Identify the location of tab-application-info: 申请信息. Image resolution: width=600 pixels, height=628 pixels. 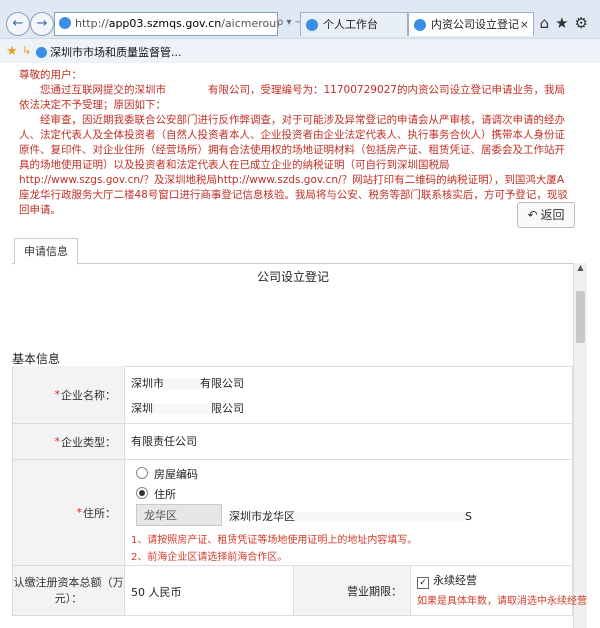
(46, 251).